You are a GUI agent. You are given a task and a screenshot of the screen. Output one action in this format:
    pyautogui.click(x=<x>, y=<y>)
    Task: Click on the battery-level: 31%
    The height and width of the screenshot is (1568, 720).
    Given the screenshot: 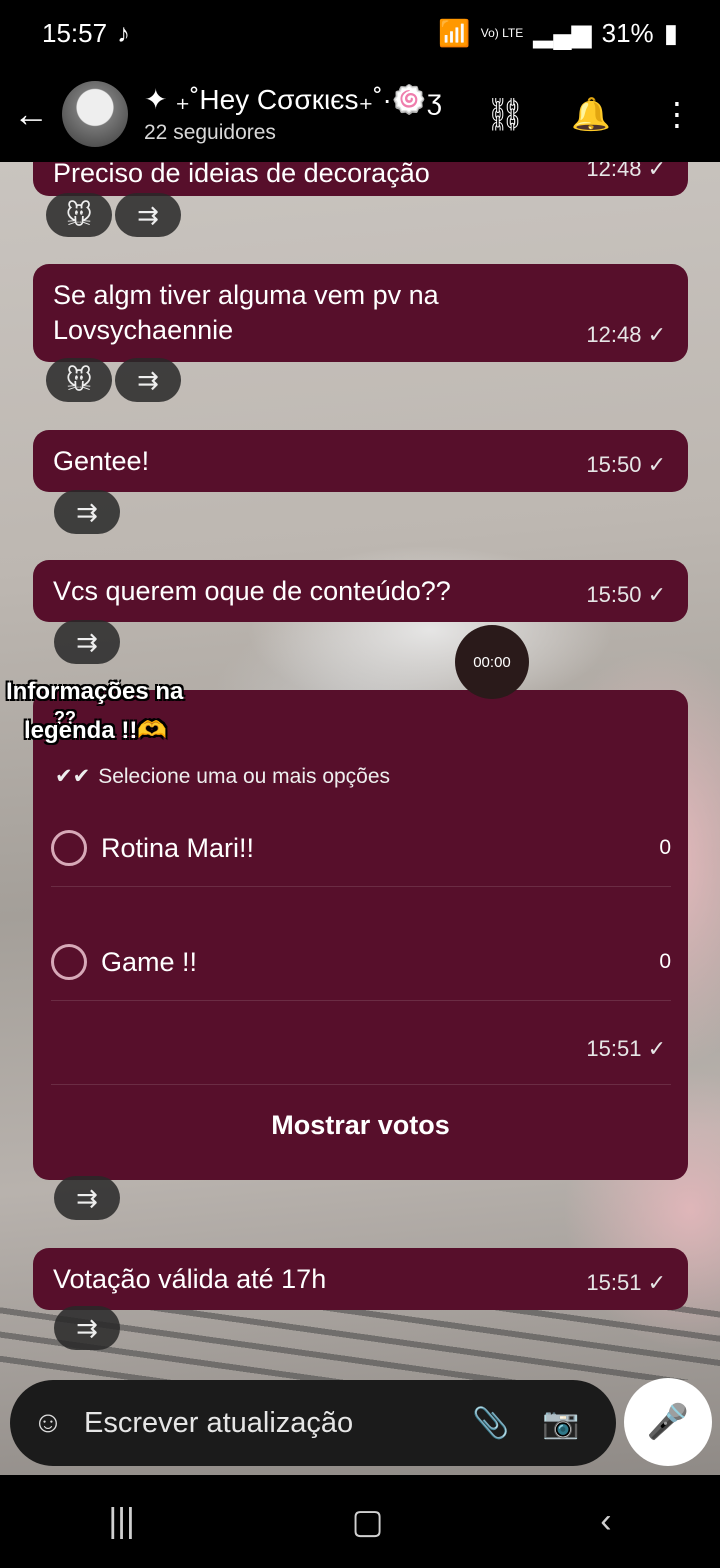 What is the action you would take?
    pyautogui.click(x=627, y=32)
    